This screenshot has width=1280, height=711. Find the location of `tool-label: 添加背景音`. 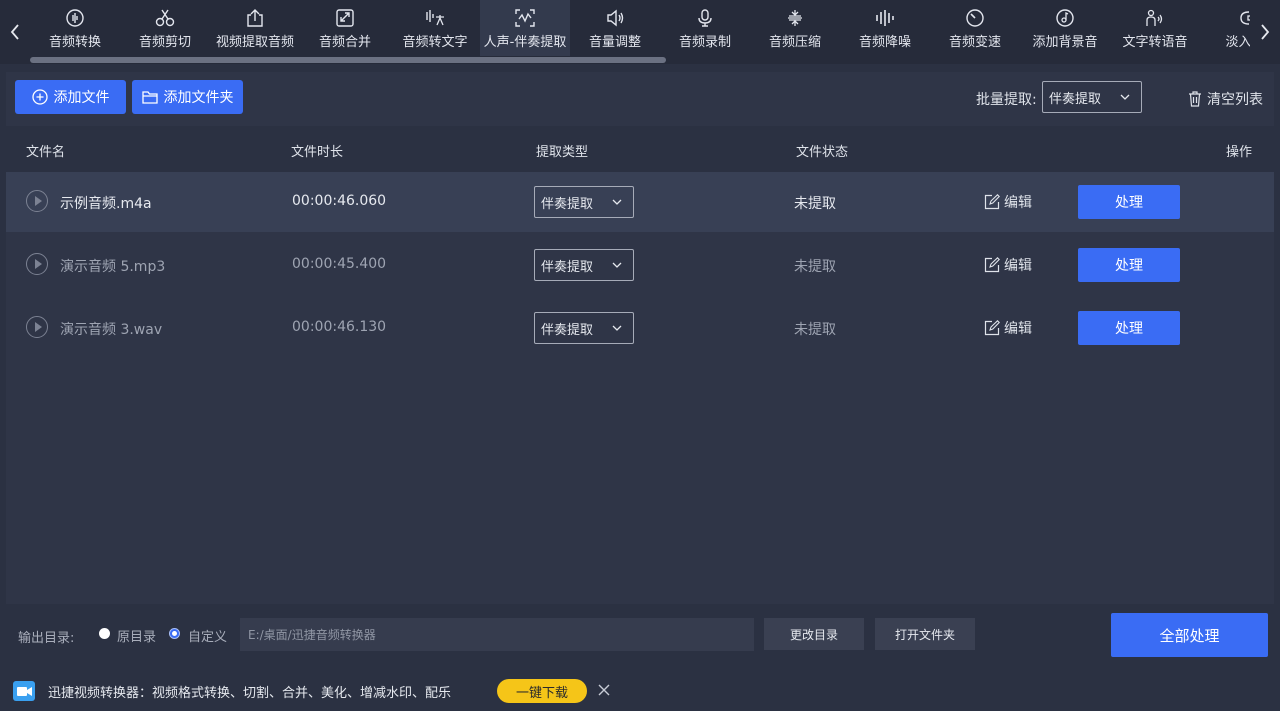

tool-label: 添加背景音 is located at coordinates (1065, 42).